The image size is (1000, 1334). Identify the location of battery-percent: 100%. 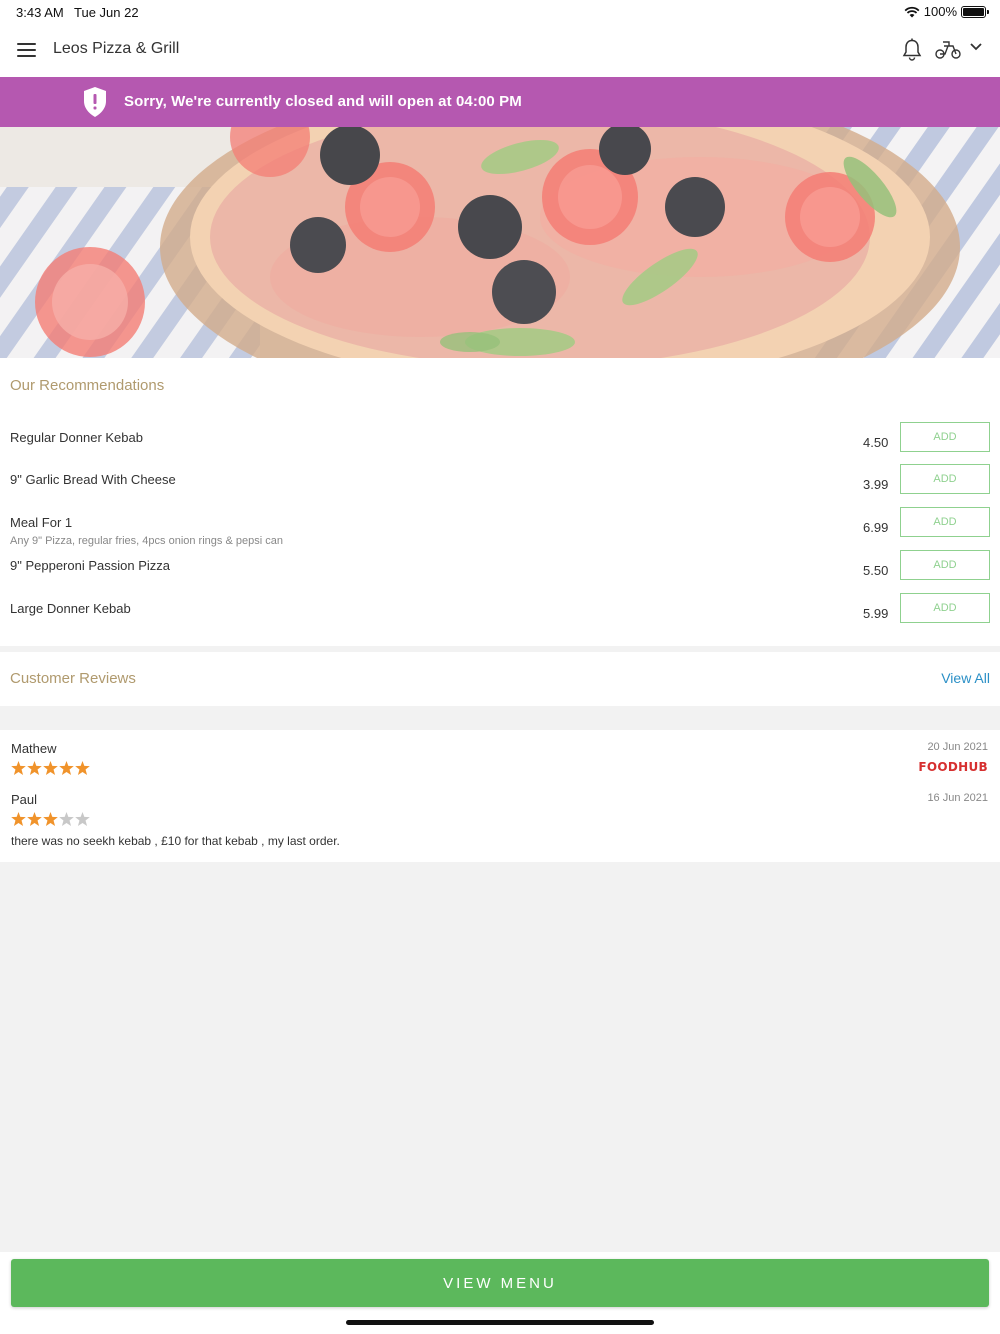
(940, 11).